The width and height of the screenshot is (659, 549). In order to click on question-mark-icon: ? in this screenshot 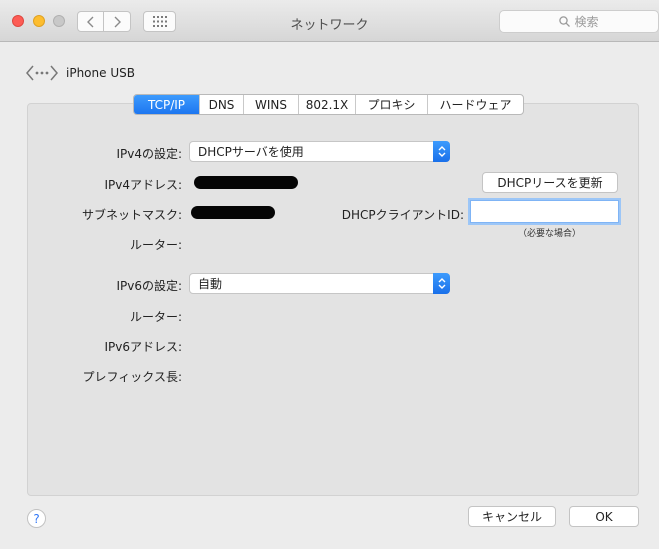, I will do `click(36, 518)`.